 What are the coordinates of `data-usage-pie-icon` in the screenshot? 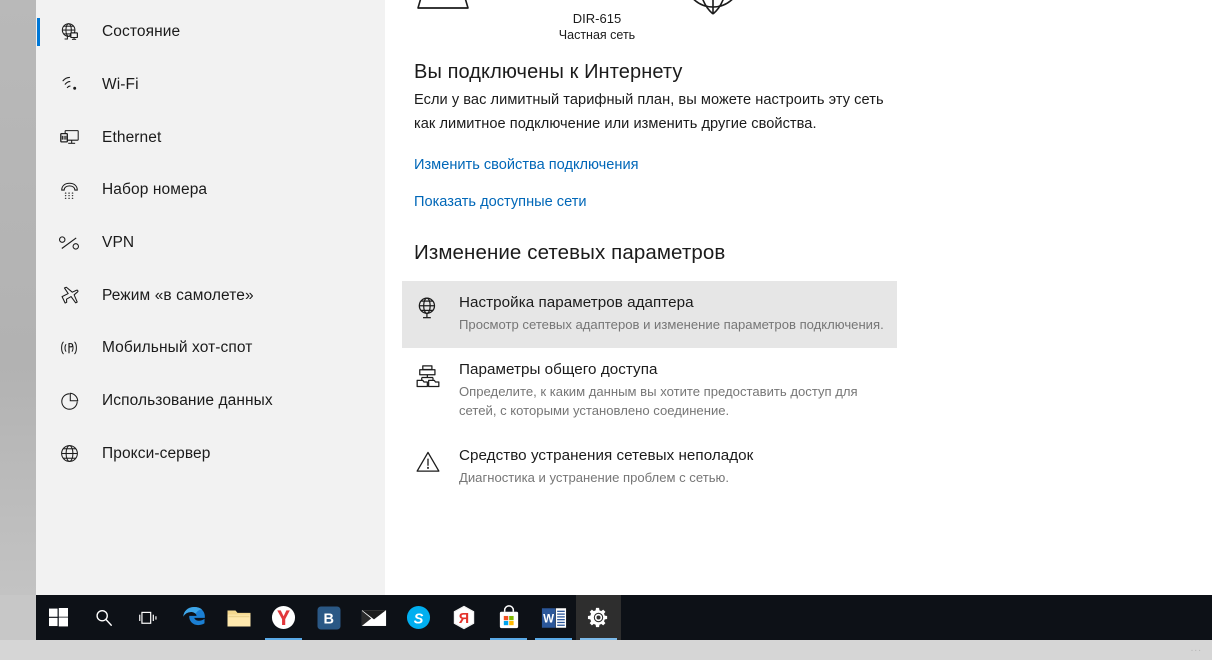 It's located at (69, 401).